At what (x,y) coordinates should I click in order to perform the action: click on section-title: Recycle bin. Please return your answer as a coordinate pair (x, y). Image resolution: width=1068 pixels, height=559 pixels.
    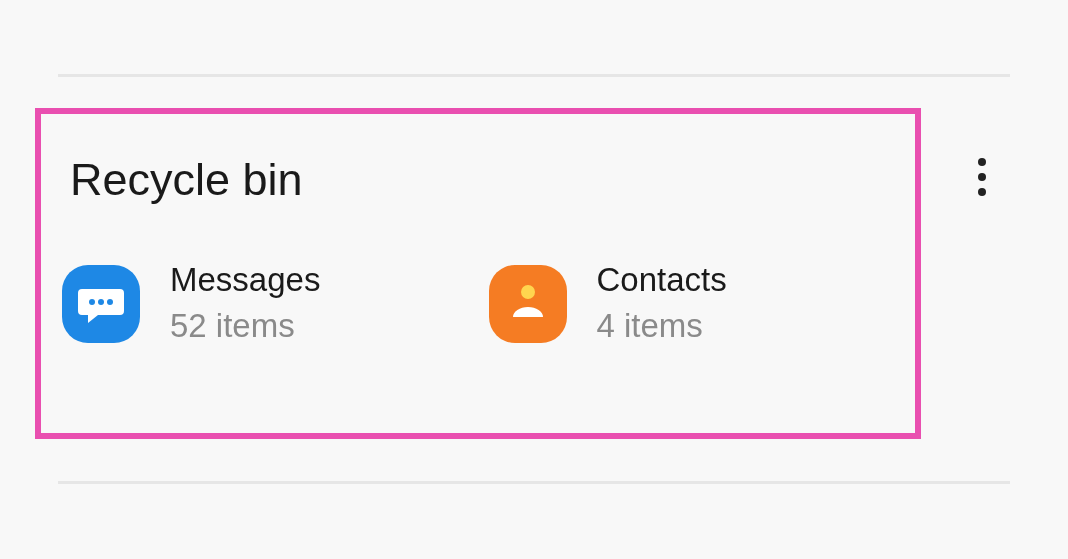
    Looking at the image, I should click on (187, 180).